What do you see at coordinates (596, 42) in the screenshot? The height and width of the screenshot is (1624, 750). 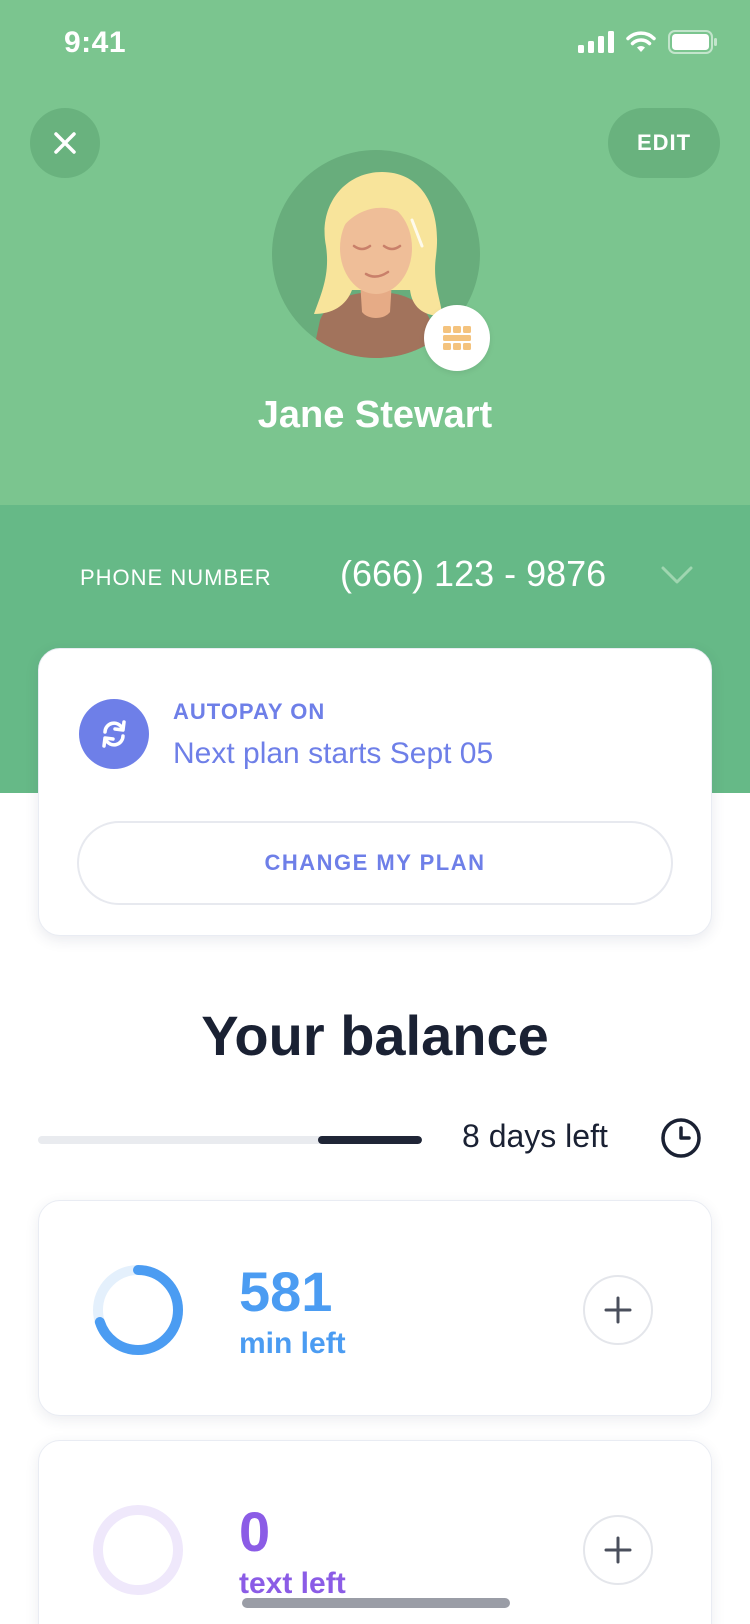 I see `signal-icon` at bounding box center [596, 42].